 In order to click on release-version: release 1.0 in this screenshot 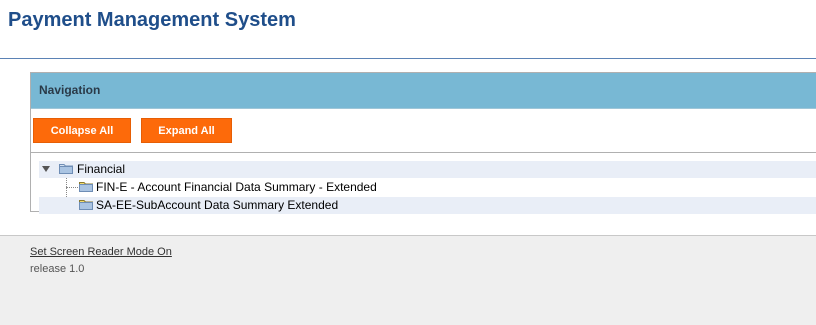, I will do `click(57, 269)`.